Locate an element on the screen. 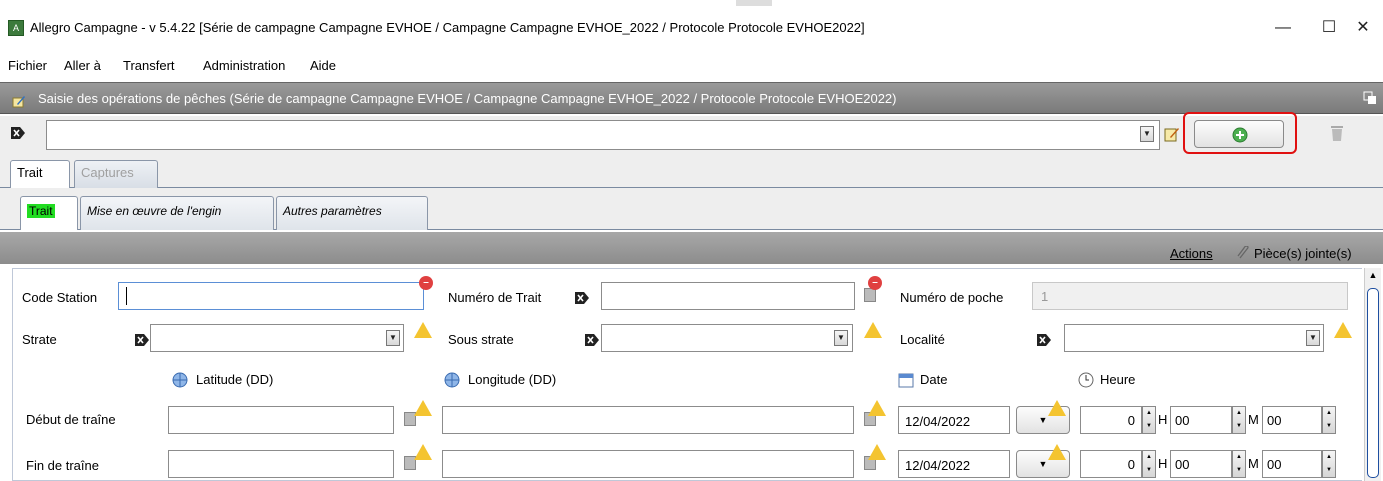  fin-date-input: 12/04/2022 is located at coordinates (954, 464).